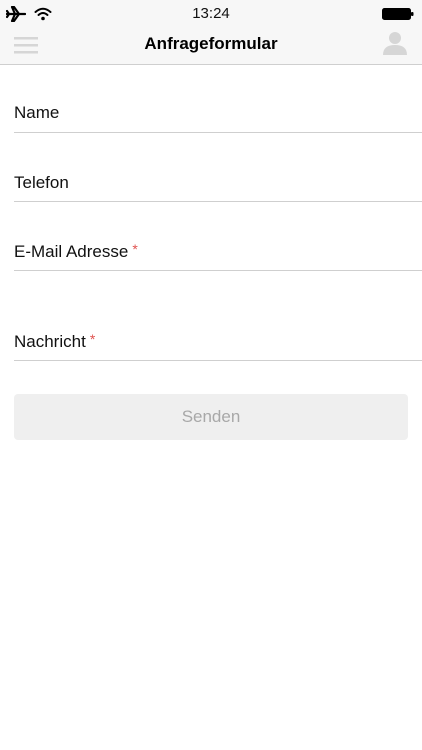  I want to click on status-time: 13:24, so click(211, 13).